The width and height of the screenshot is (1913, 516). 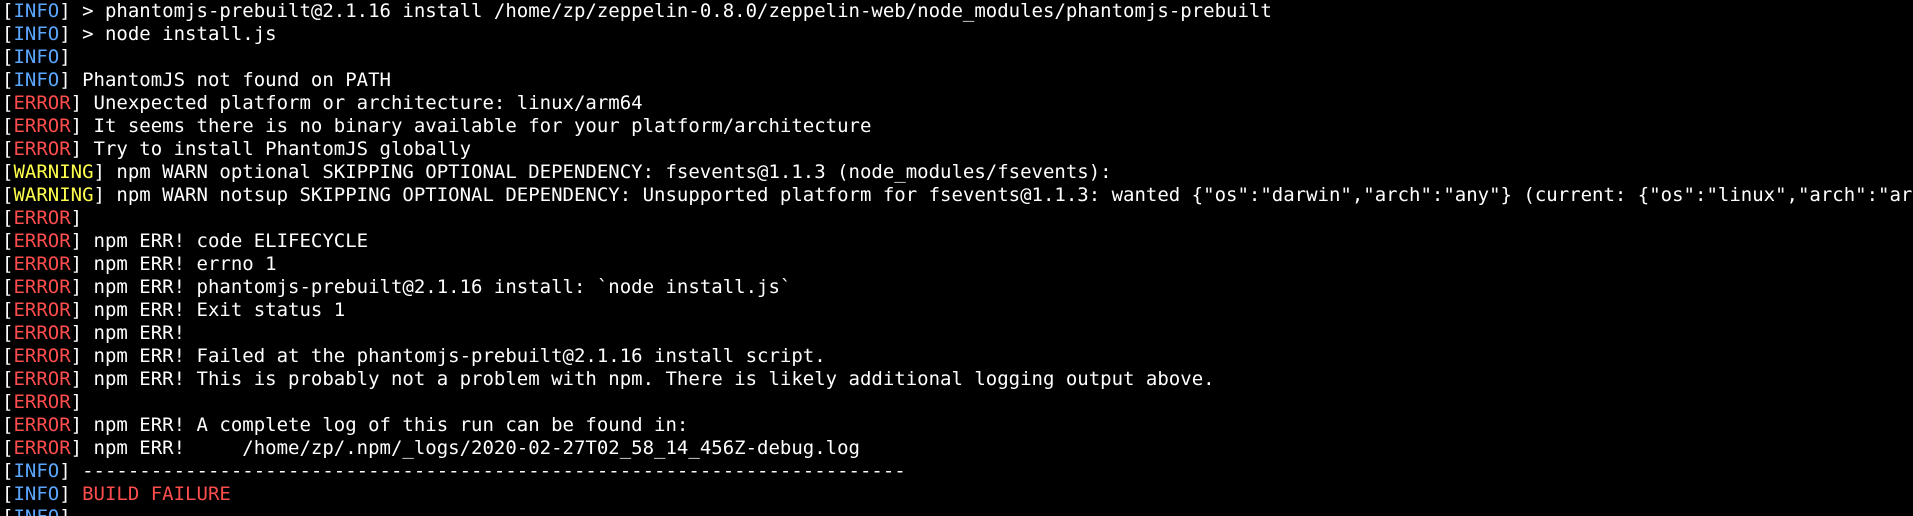 What do you see at coordinates (214, 310) in the screenshot?
I see `log-message: npm ERR! Exit status 1` at bounding box center [214, 310].